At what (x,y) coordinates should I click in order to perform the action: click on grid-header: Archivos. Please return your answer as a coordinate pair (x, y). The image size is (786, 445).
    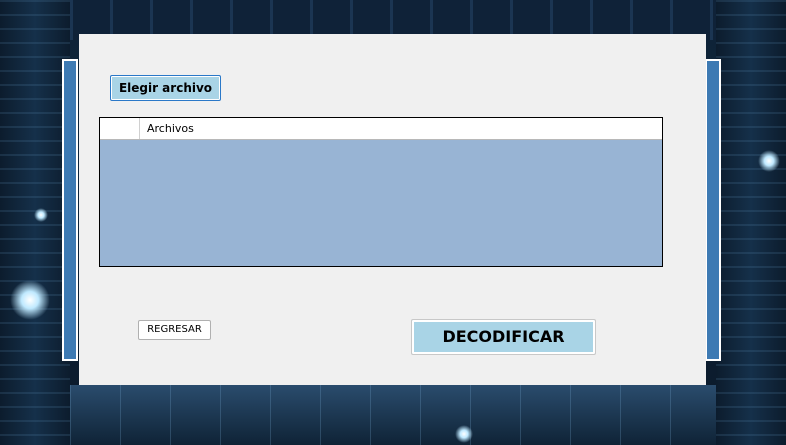
    Looking at the image, I should click on (381, 129).